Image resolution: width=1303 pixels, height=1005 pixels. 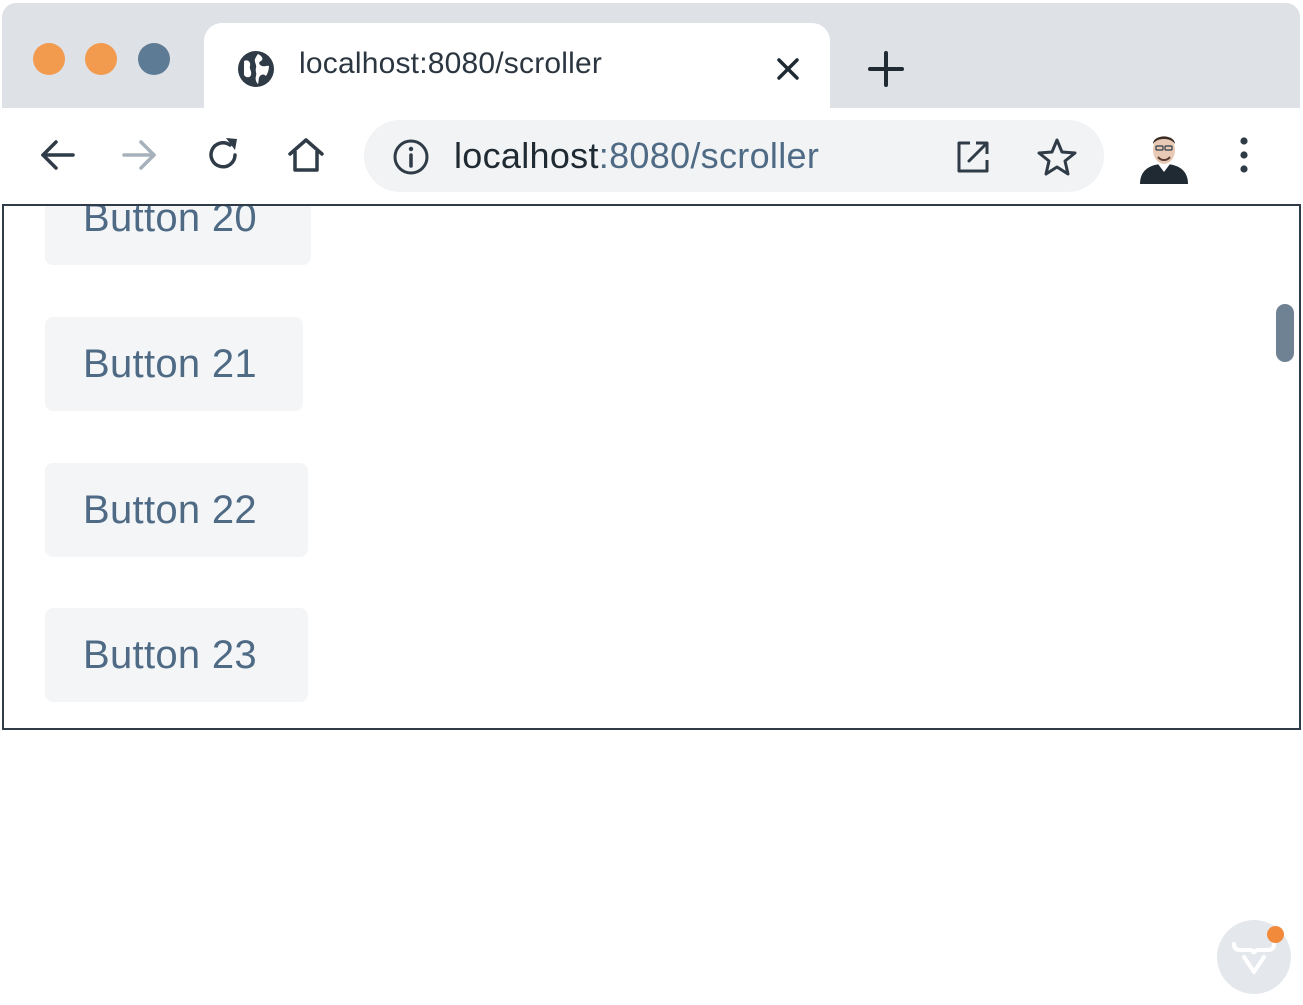 I want to click on button-20: Button 20, so click(x=178, y=235).